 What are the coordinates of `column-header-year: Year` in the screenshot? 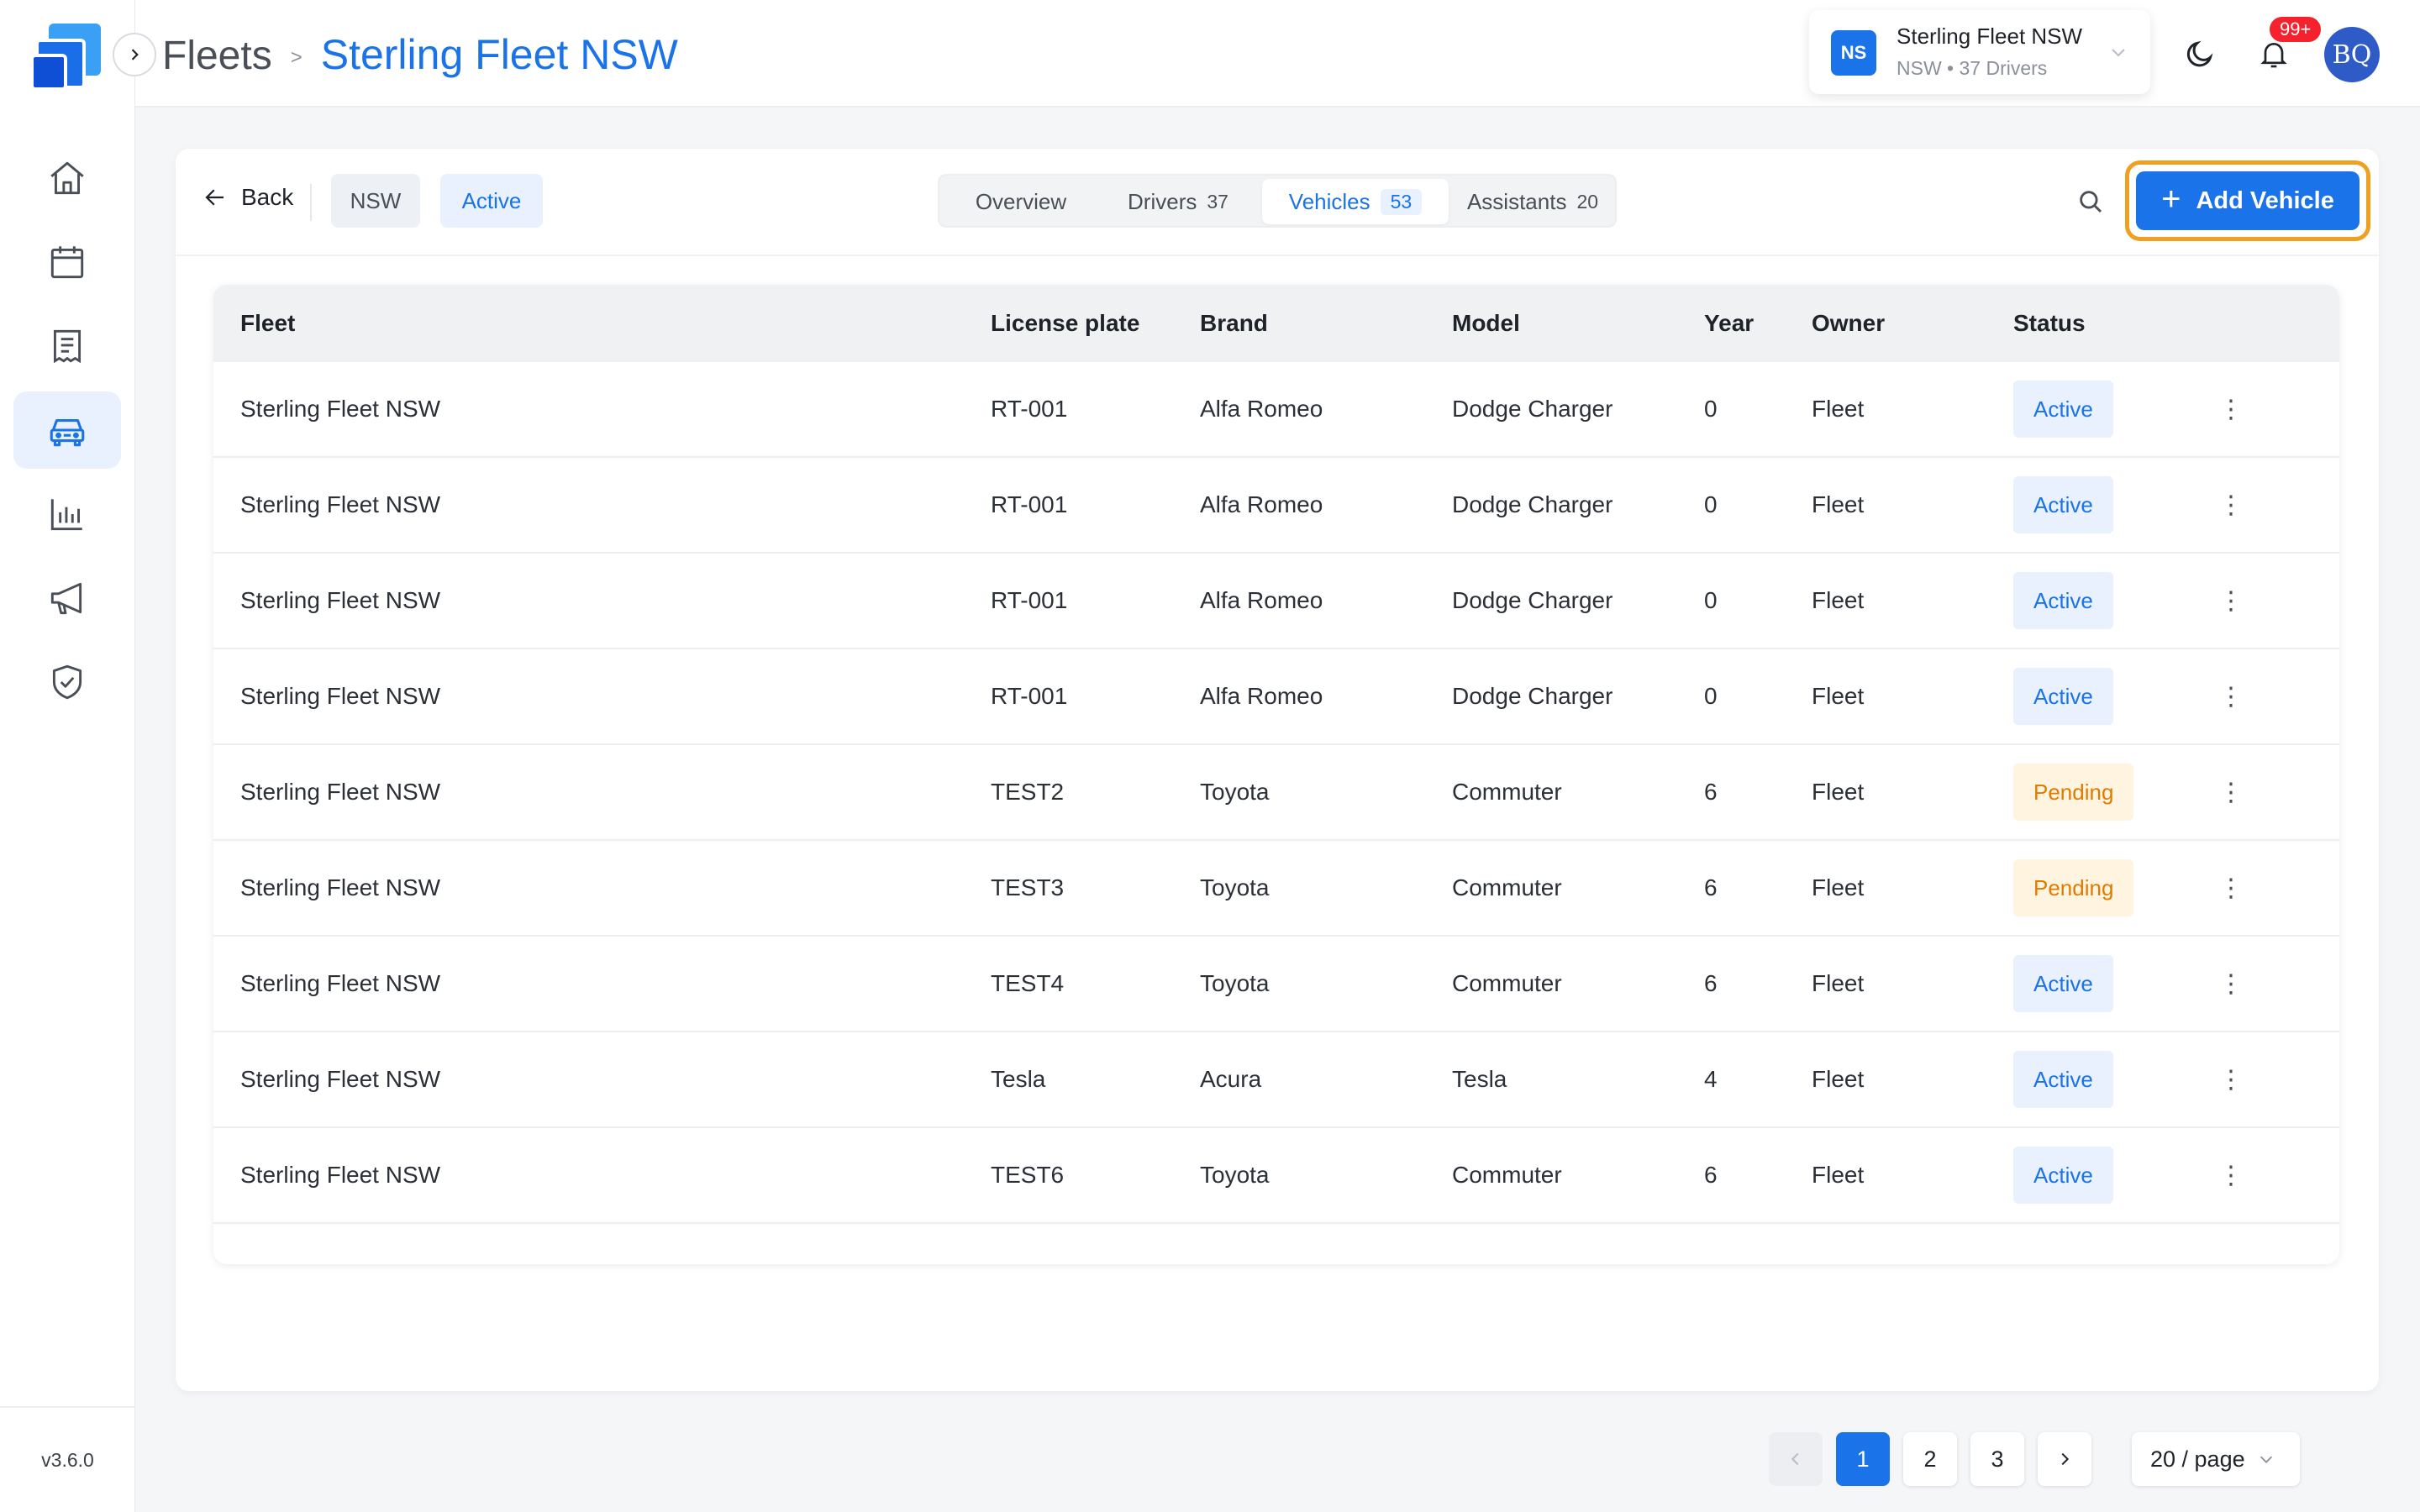 It's located at (1729, 323).